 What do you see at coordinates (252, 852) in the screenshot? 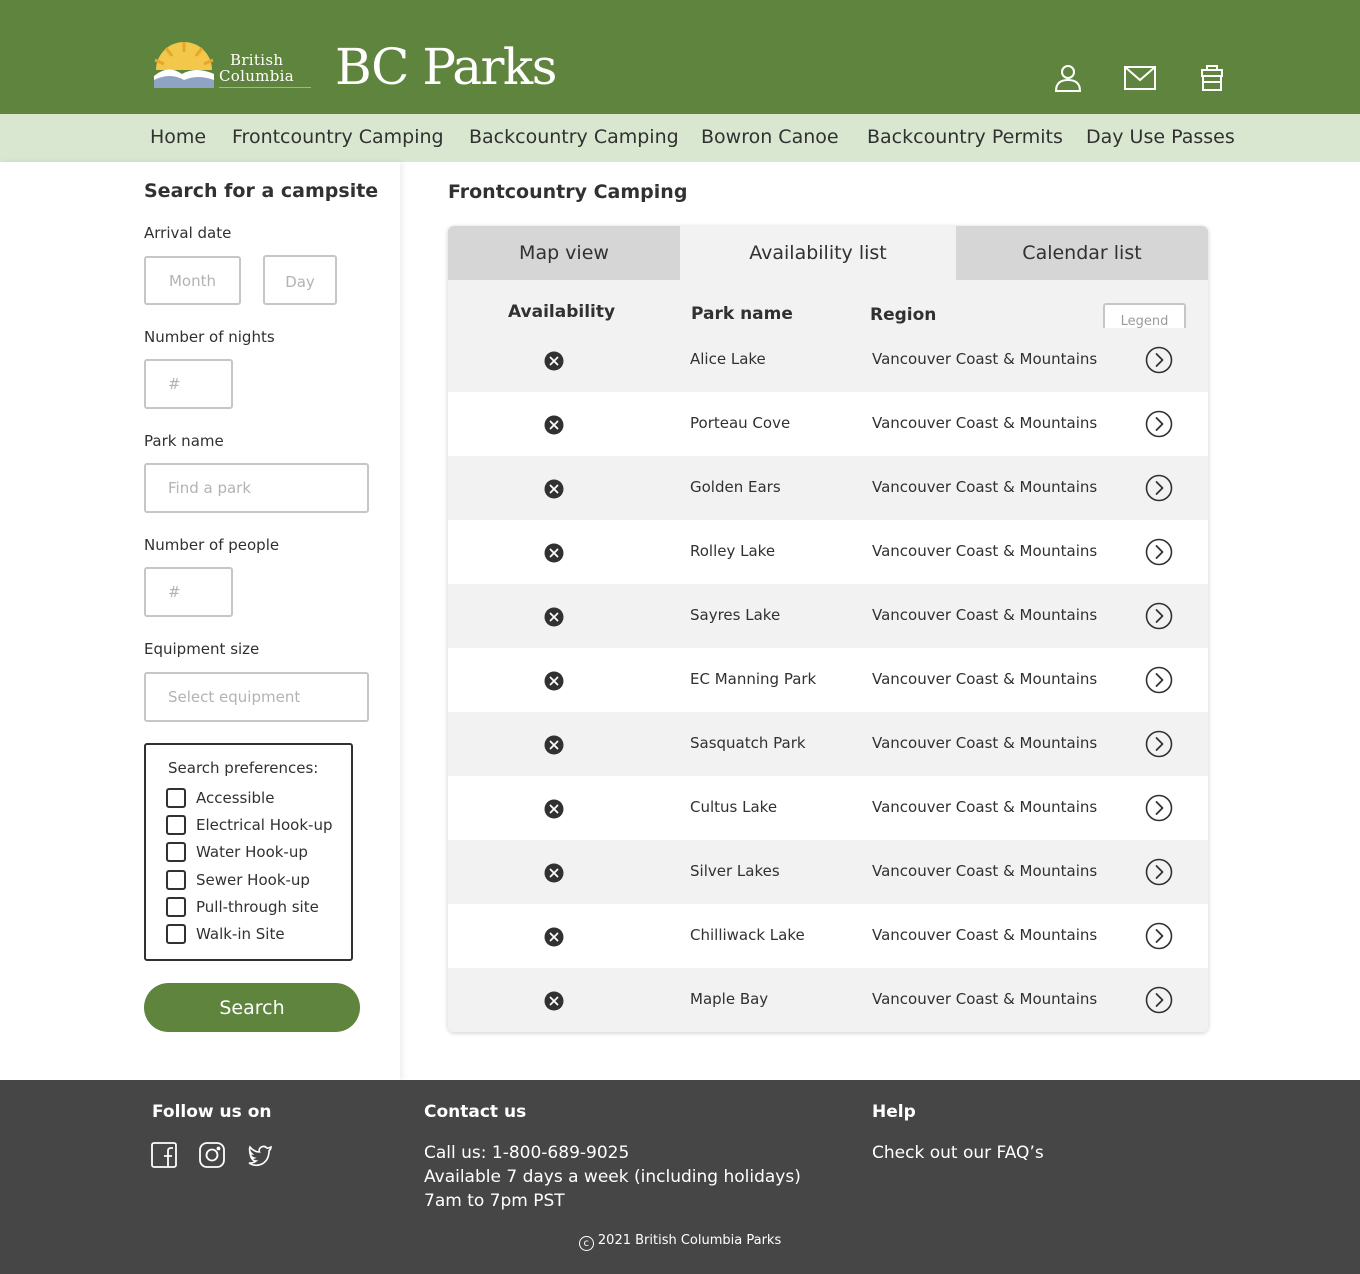
I see `pref-label: Water Hook-up` at bounding box center [252, 852].